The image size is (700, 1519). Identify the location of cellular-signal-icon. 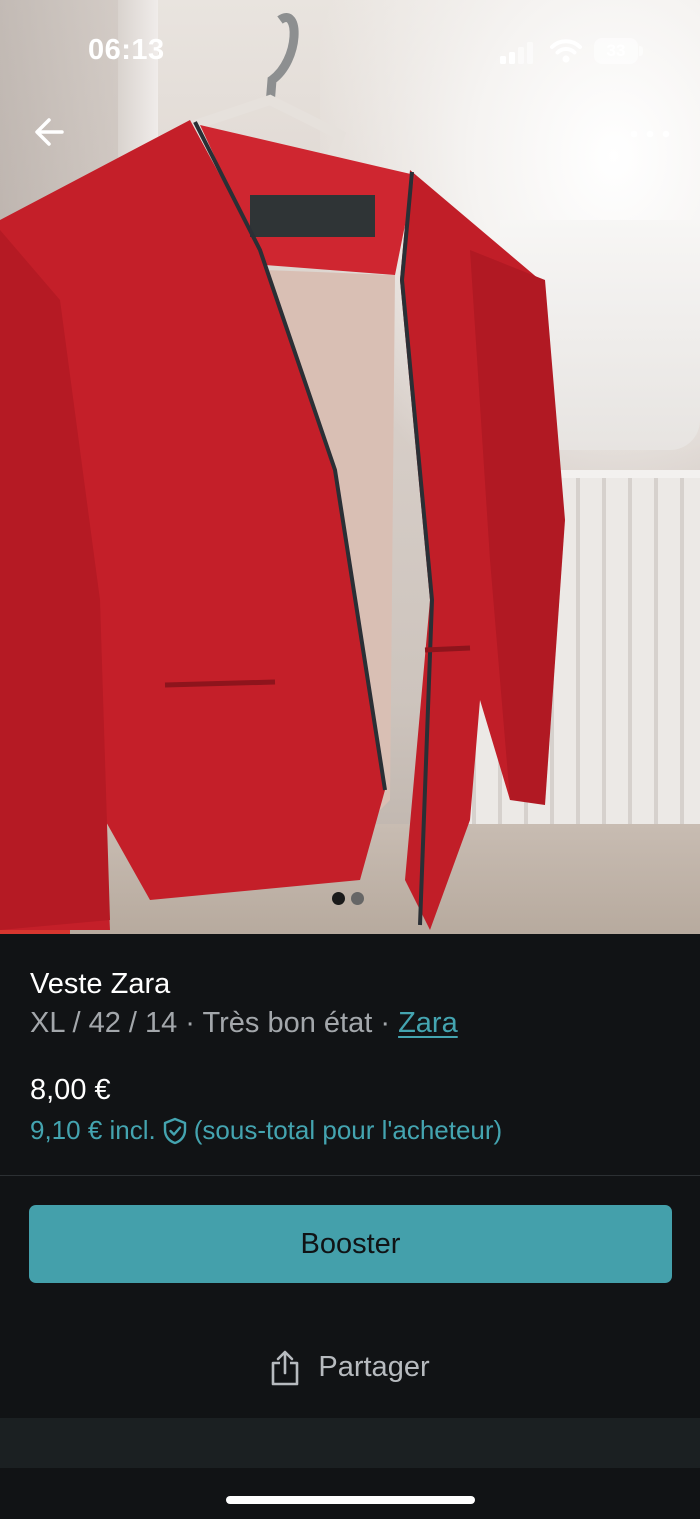
(516, 53).